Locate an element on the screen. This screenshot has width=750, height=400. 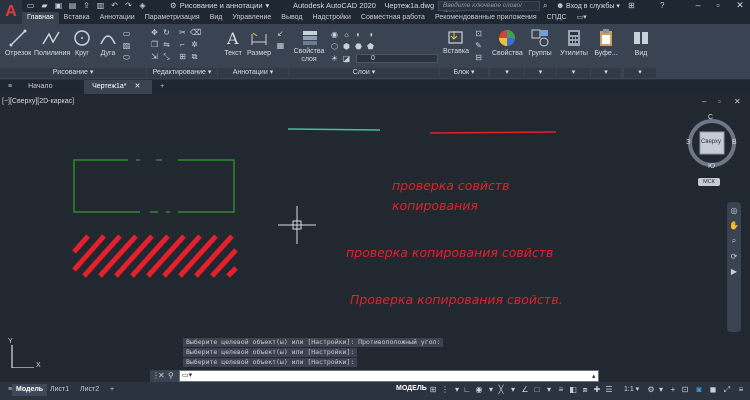
polar-icon: ◉ is located at coordinates (479, 389).